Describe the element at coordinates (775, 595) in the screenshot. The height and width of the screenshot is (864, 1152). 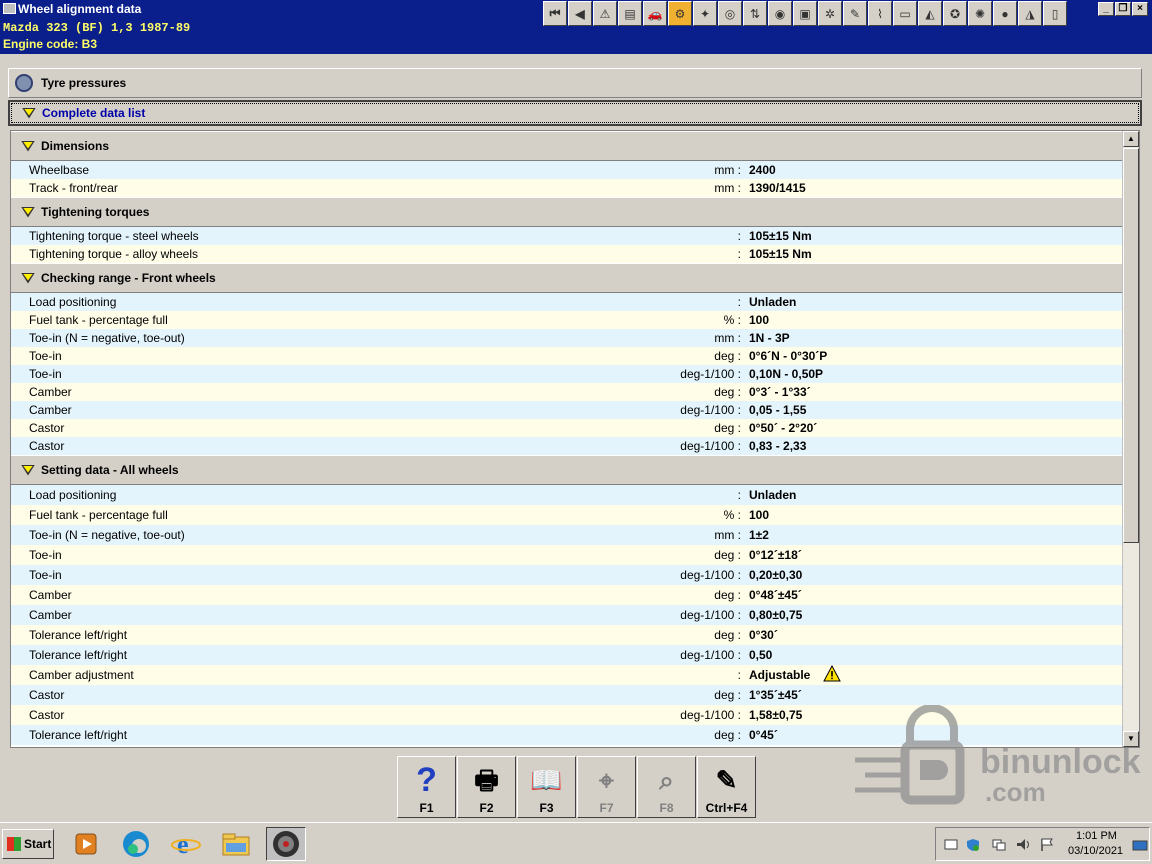
I see `row-value: 0°48´±45´` at that location.